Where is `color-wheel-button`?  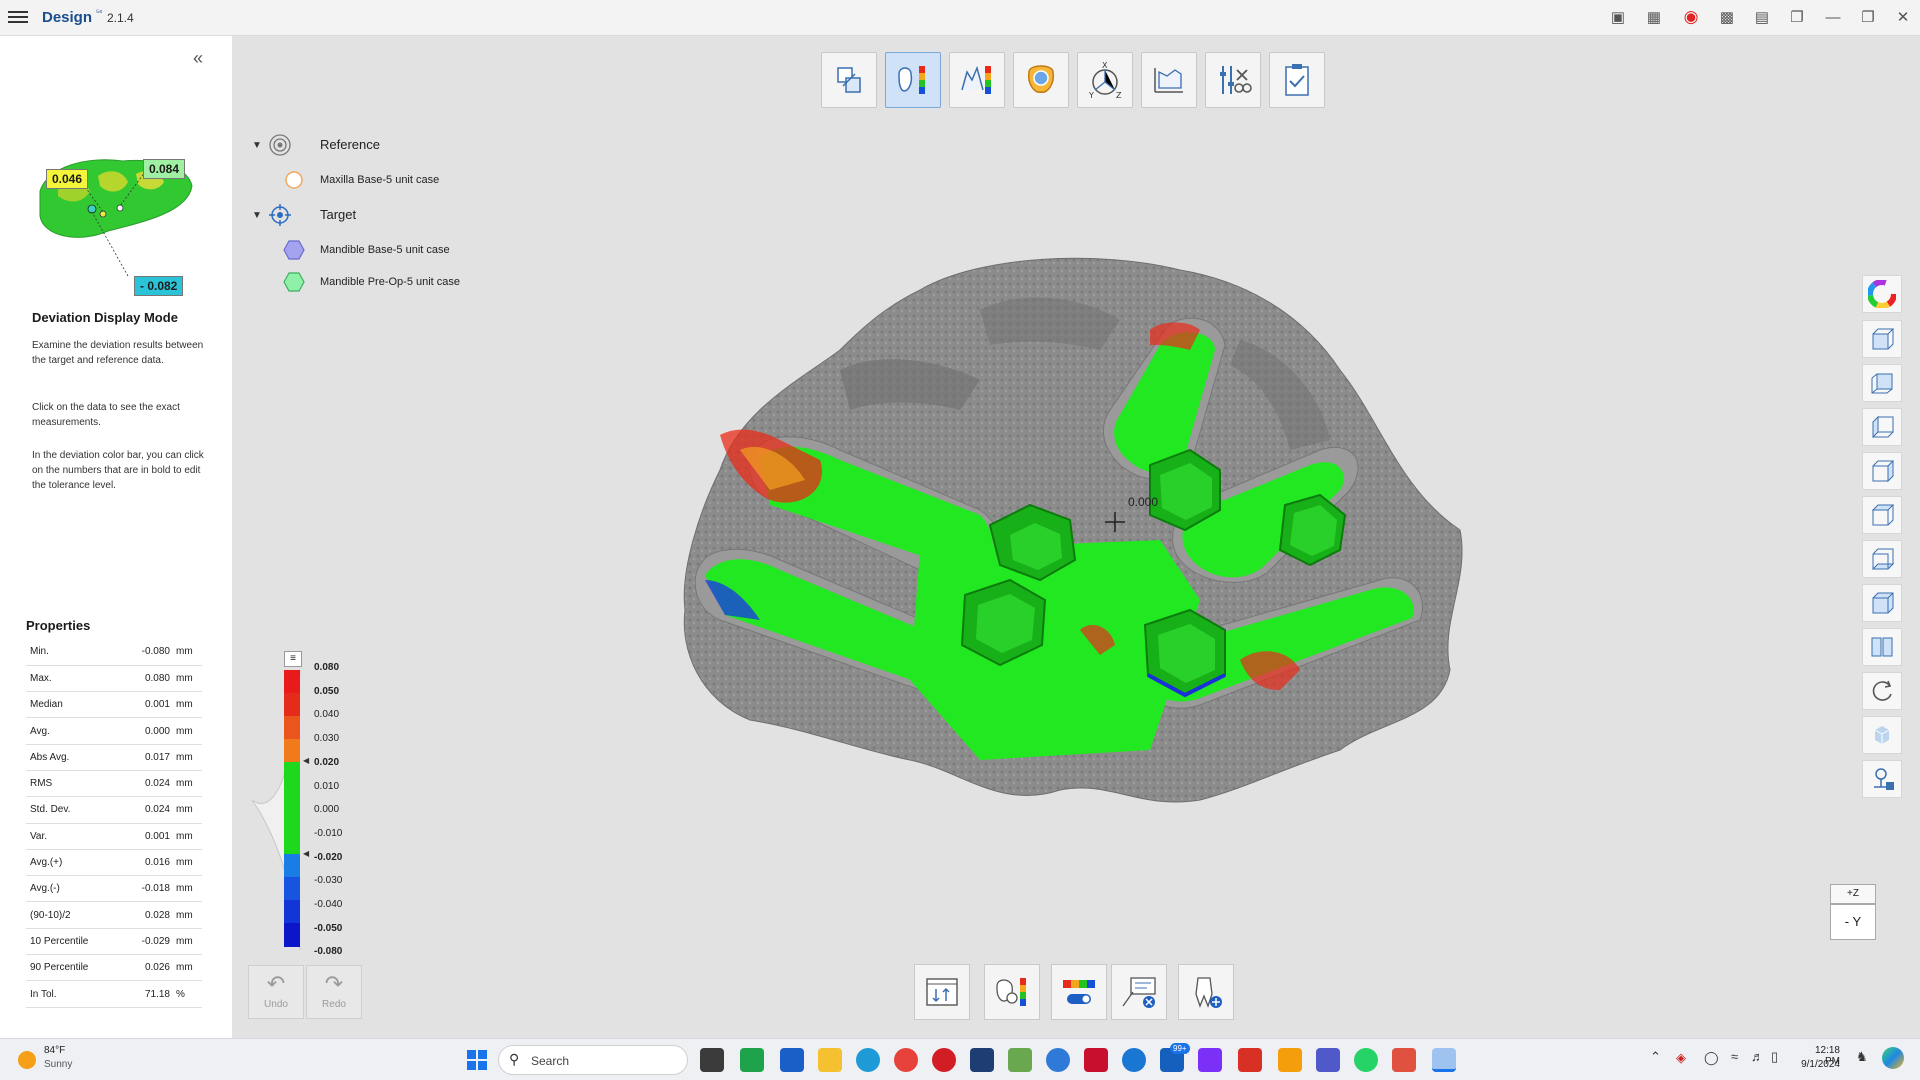 color-wheel-button is located at coordinates (1882, 294).